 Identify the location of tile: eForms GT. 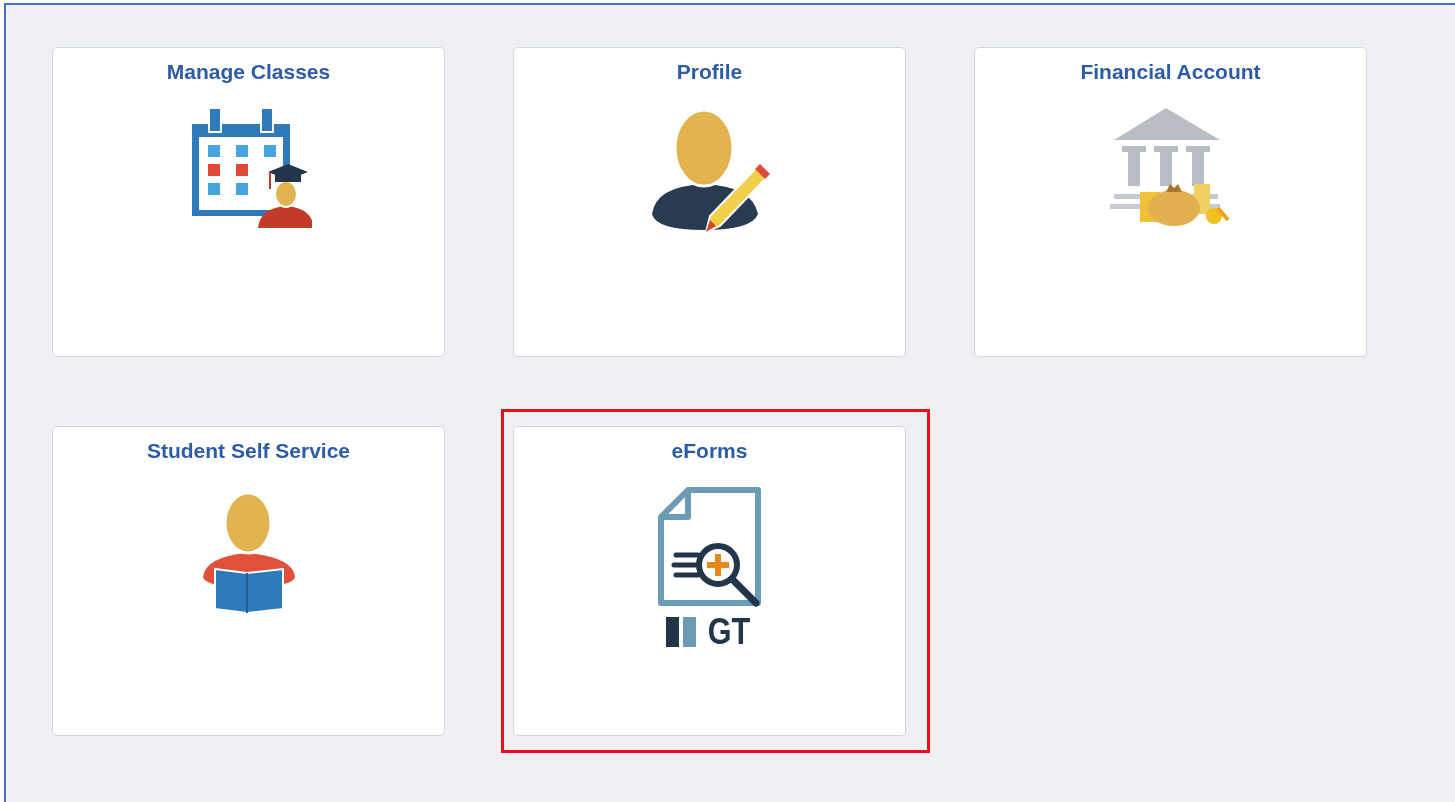
(709, 581).